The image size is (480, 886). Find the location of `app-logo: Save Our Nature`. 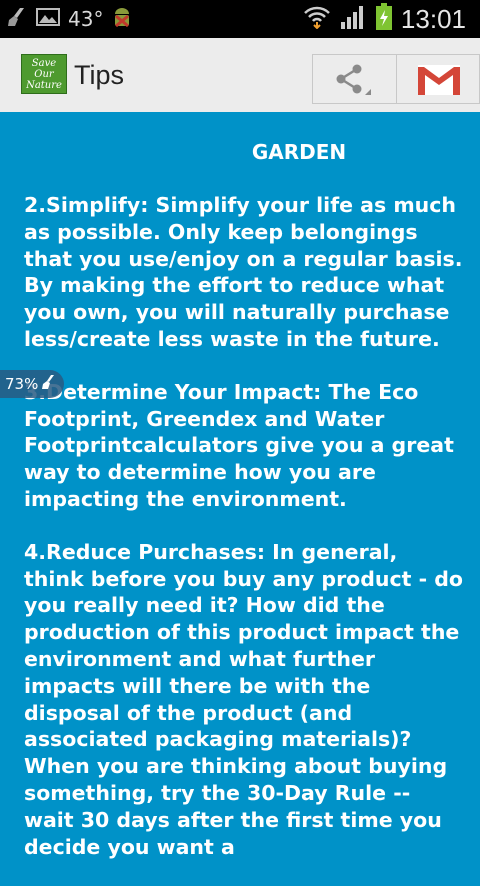

app-logo: Save Our Nature is located at coordinates (44, 74).